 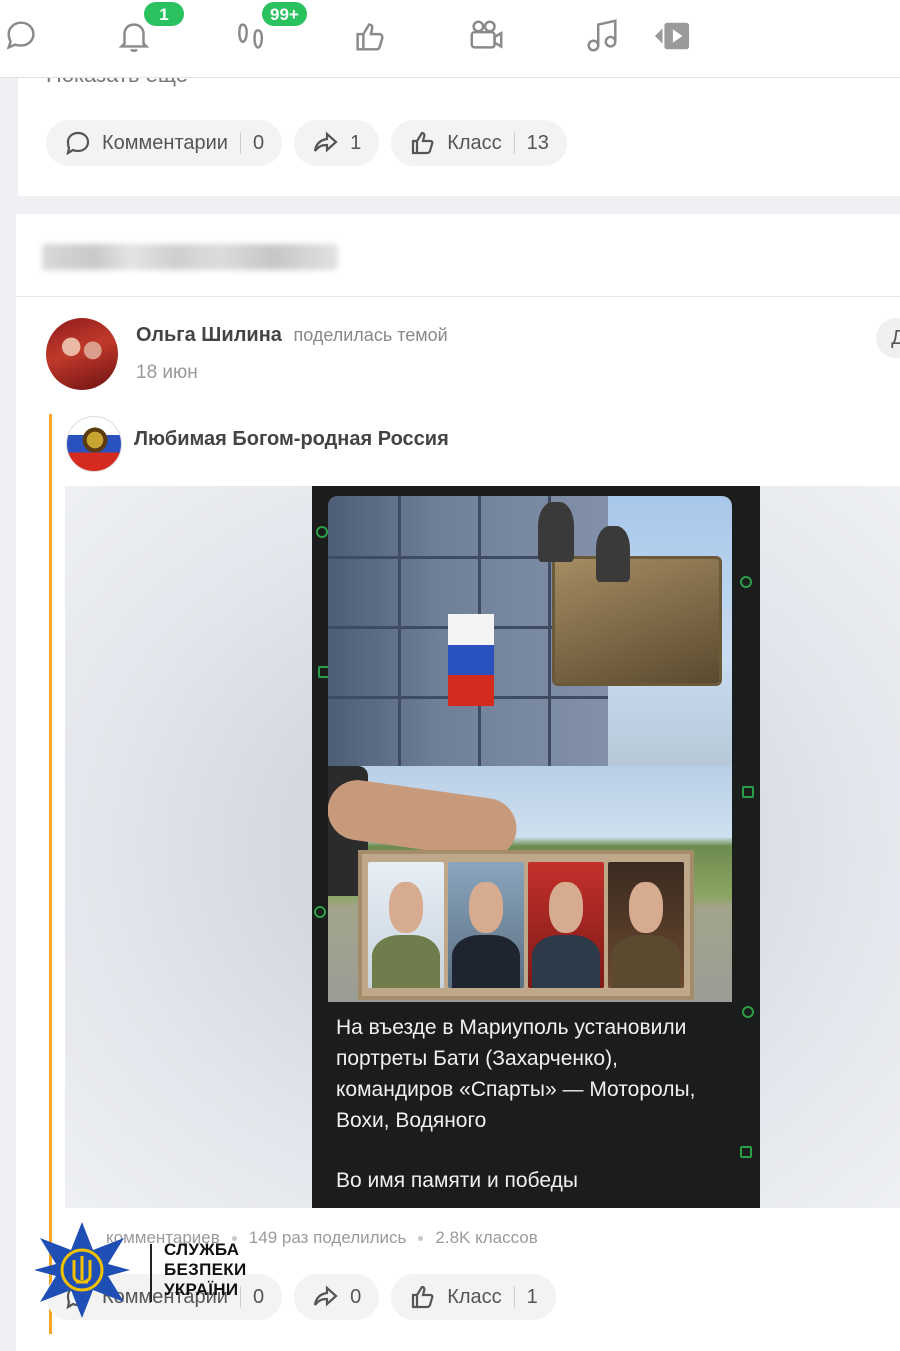 I want to click on author-name: Ольга Шилина, so click(x=209, y=335).